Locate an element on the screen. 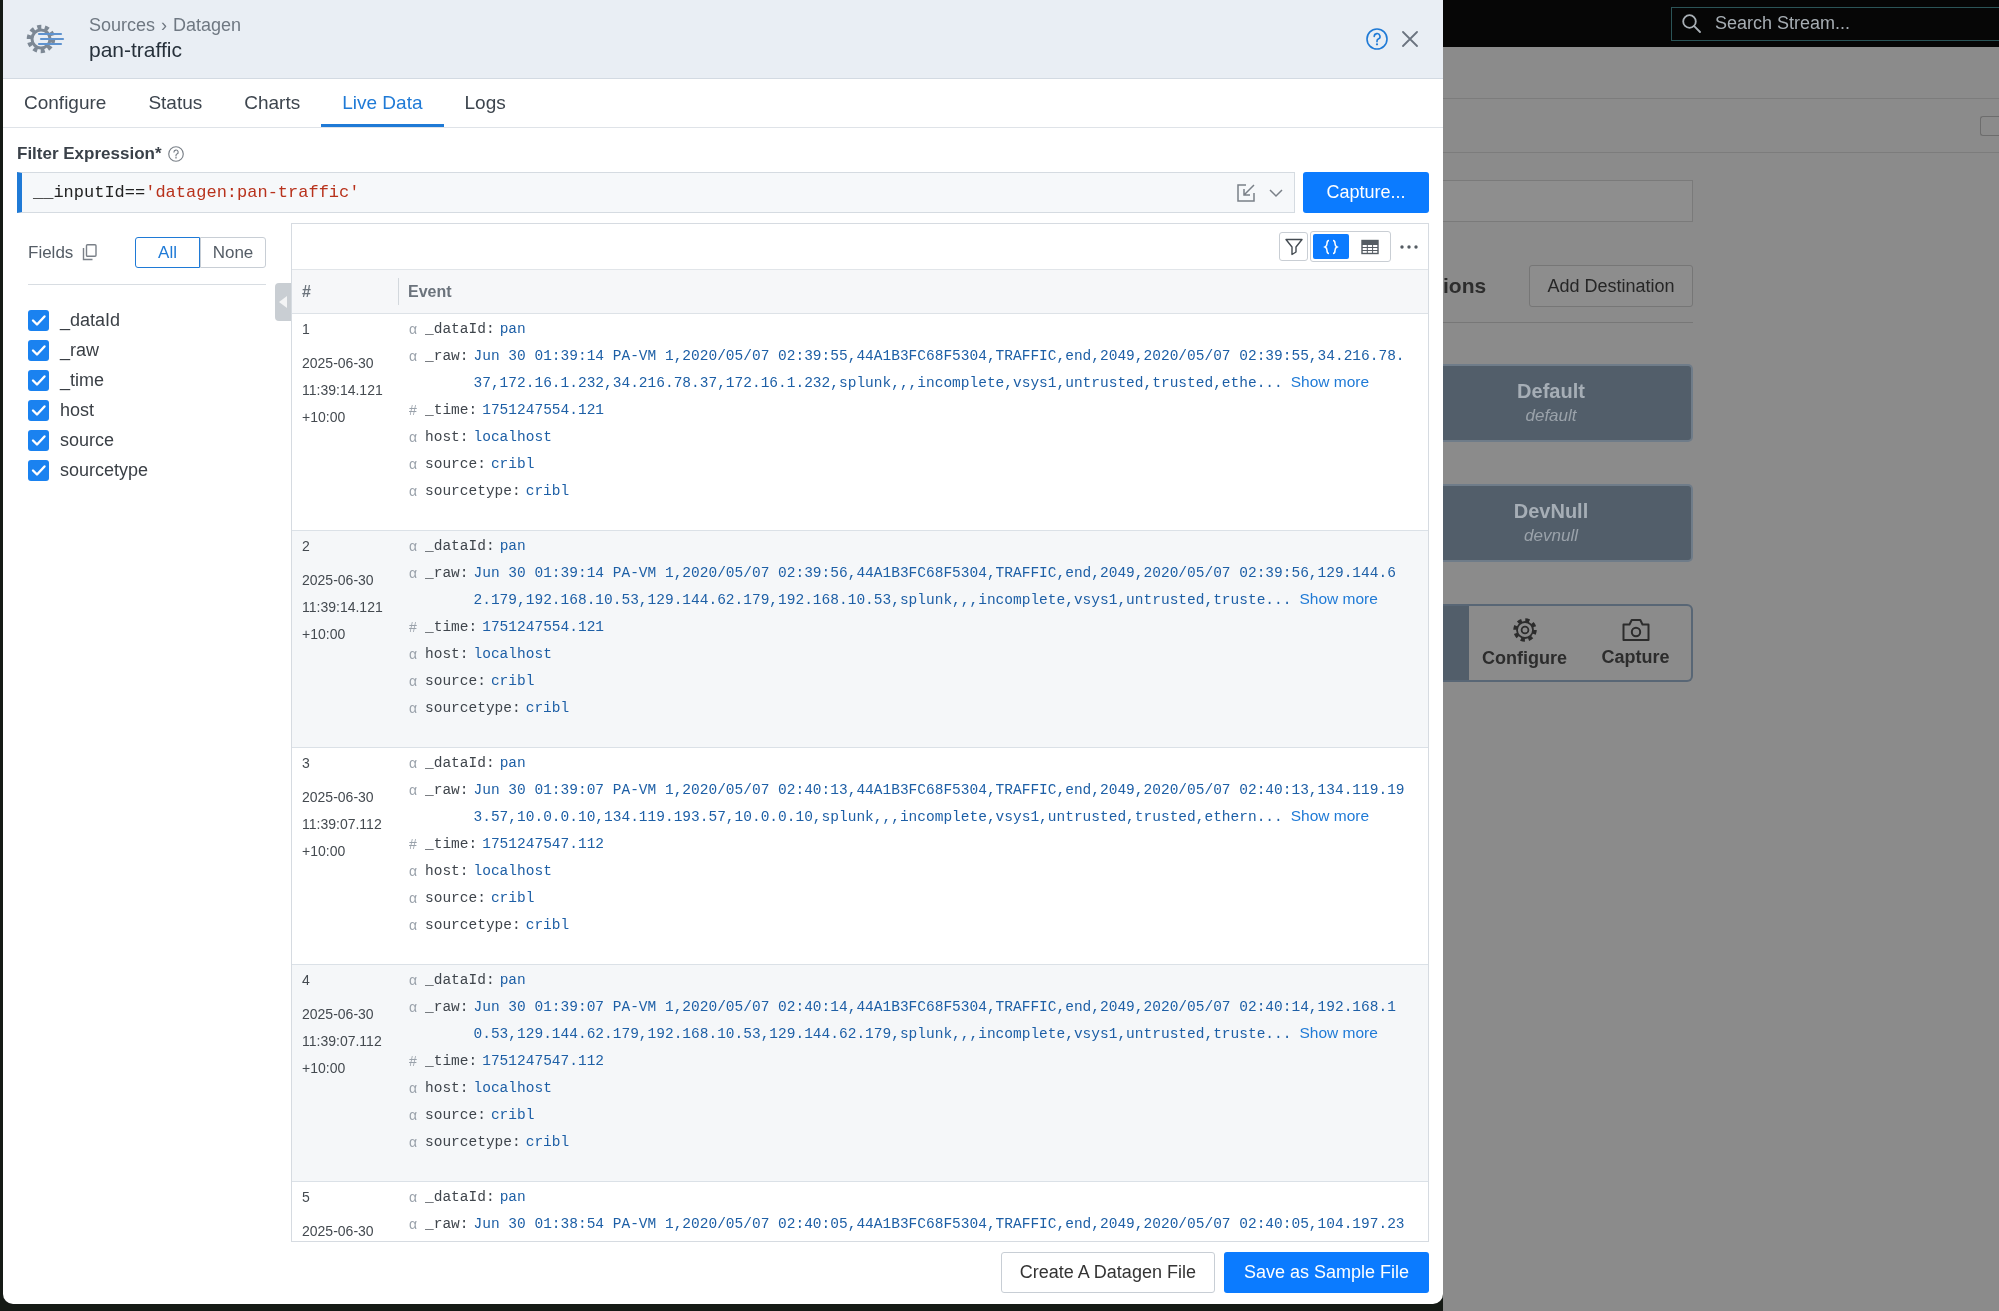 This screenshot has height=1311, width=1999. toggle-option: None is located at coordinates (233, 252).